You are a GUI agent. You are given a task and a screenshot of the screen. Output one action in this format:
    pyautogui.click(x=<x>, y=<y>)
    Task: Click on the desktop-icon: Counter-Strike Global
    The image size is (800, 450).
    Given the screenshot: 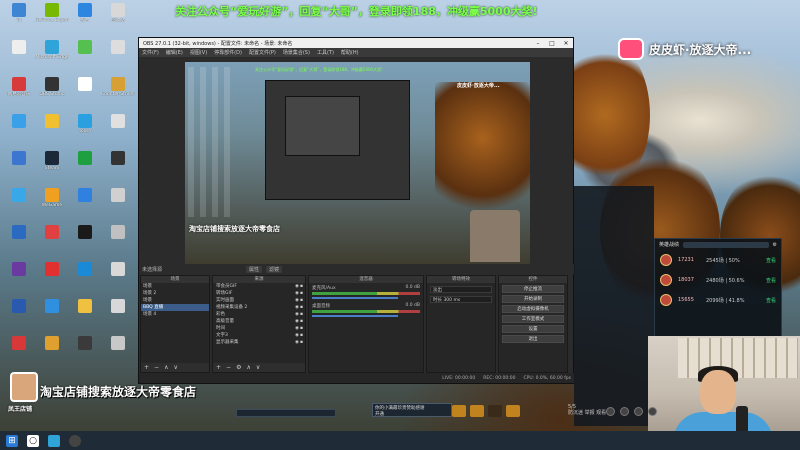 What is the action you would take?
    pyautogui.click(x=118, y=87)
    